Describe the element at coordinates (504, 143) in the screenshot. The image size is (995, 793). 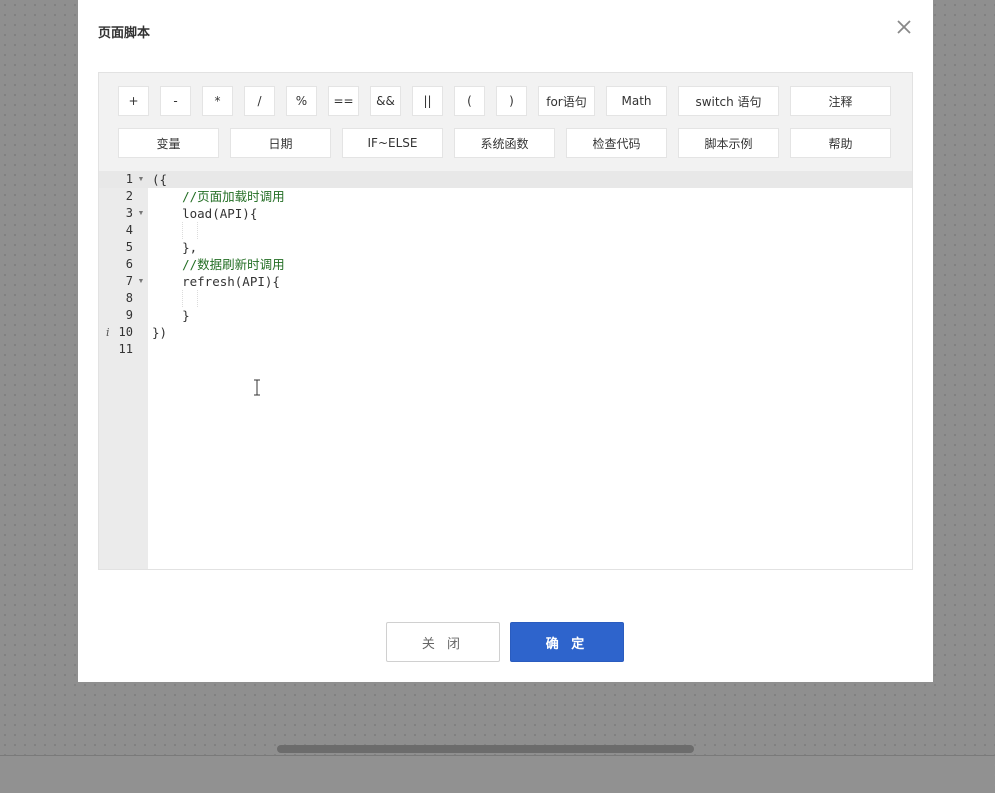
I see `system-function-button: 系统函数` at that location.